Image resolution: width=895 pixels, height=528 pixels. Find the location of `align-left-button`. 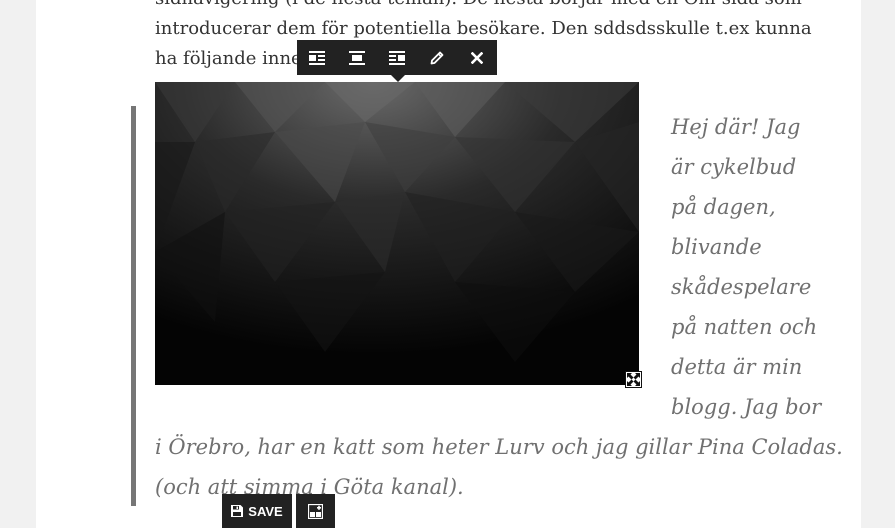

align-left-button is located at coordinates (317, 57).